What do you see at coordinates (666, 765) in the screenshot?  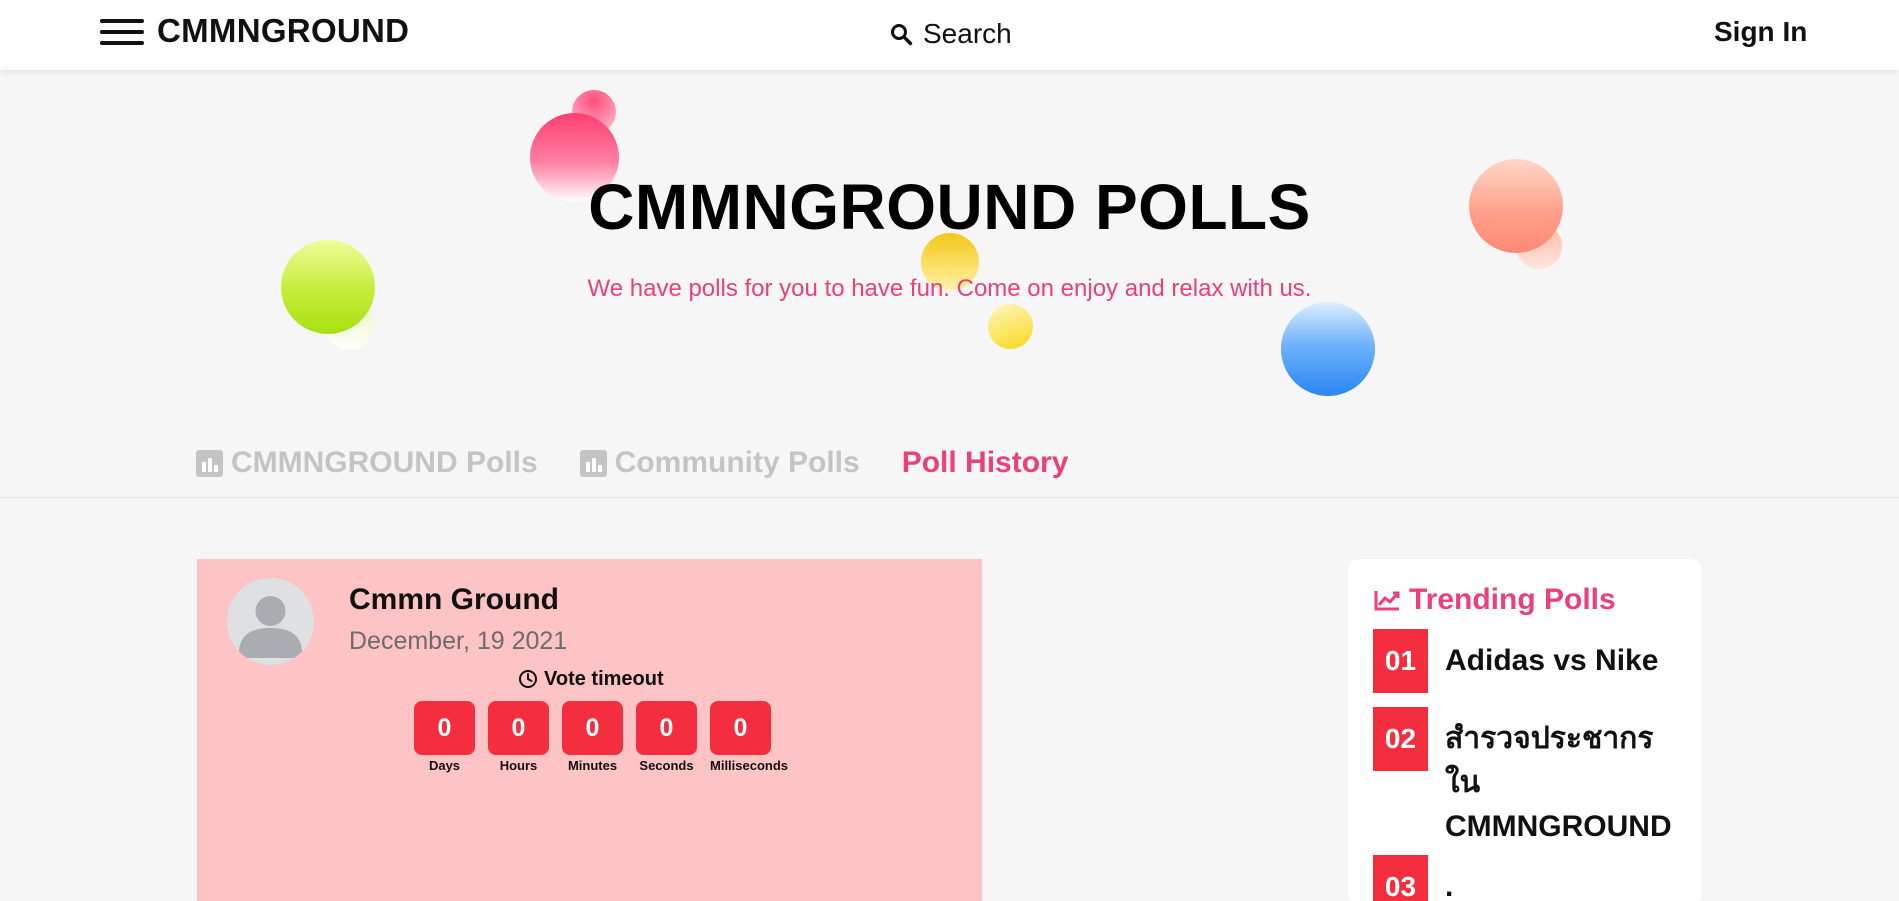 I see `countdown-label: Seconds` at bounding box center [666, 765].